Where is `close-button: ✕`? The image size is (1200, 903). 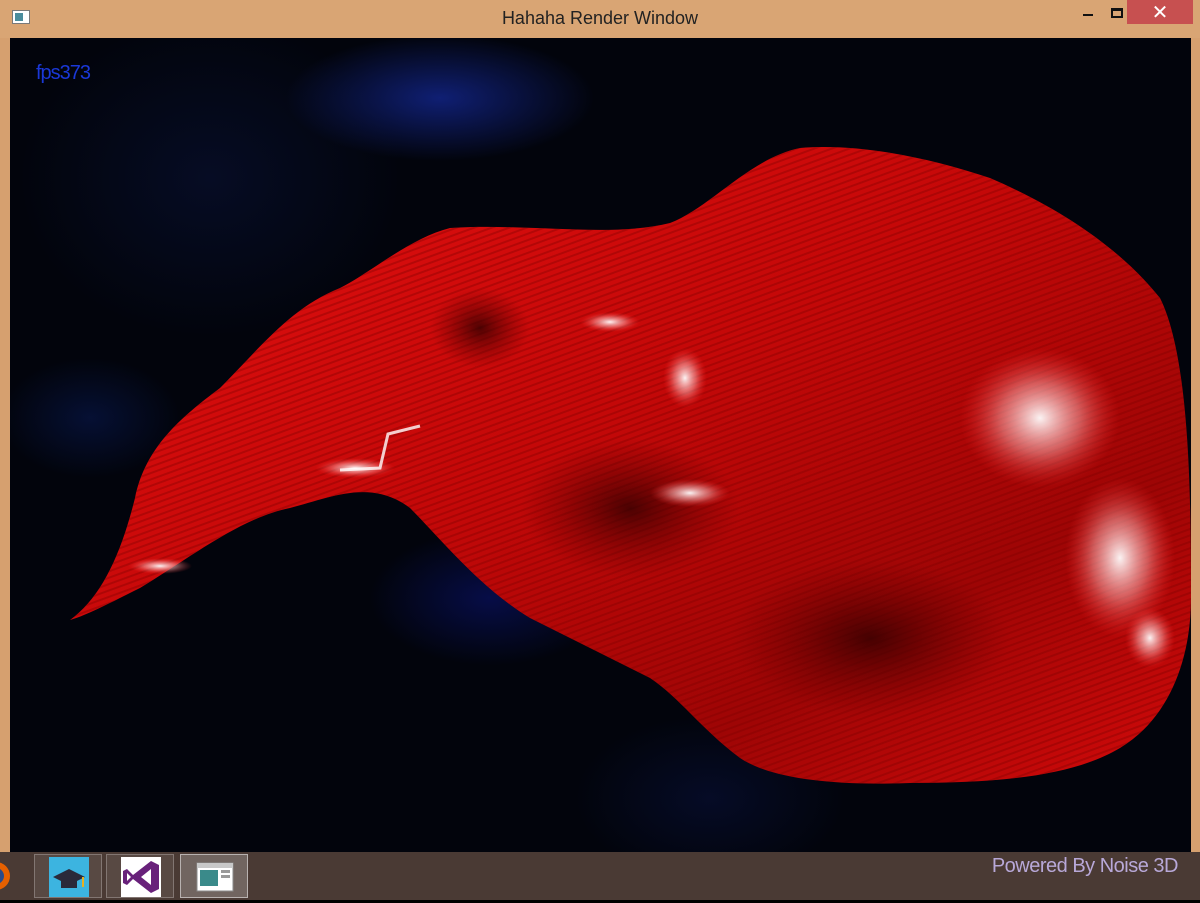 close-button: ✕ is located at coordinates (1160, 12).